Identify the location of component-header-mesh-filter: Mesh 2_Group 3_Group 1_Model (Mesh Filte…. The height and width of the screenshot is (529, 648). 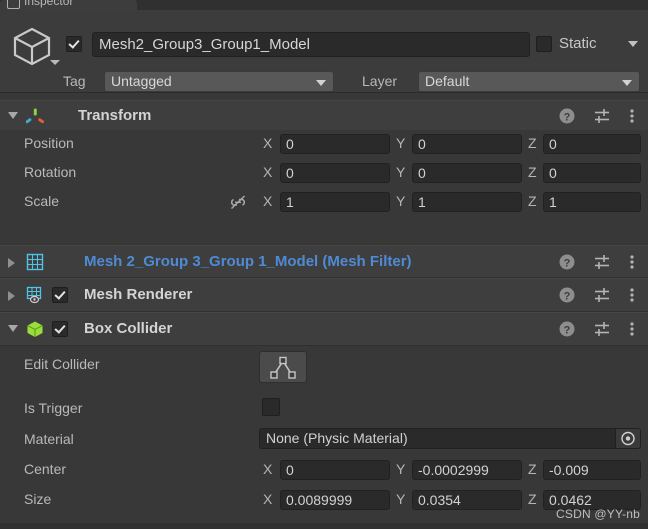
(324, 261).